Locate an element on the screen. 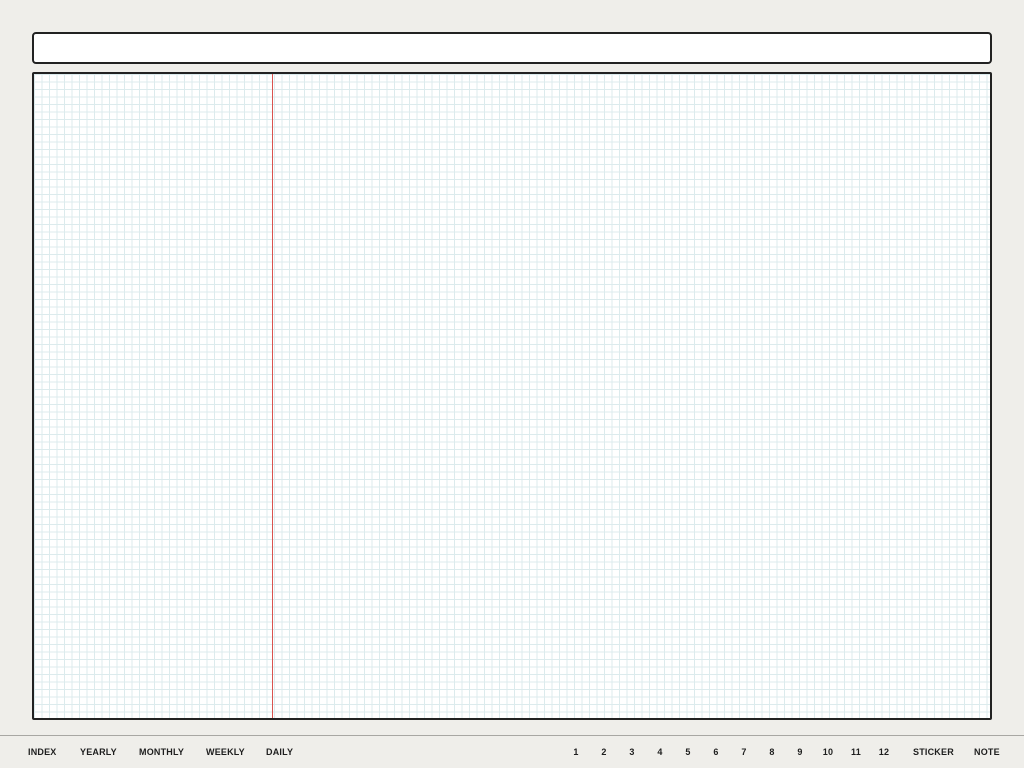 The image size is (1024, 768). nav-note-link: NOTE is located at coordinates (987, 752).